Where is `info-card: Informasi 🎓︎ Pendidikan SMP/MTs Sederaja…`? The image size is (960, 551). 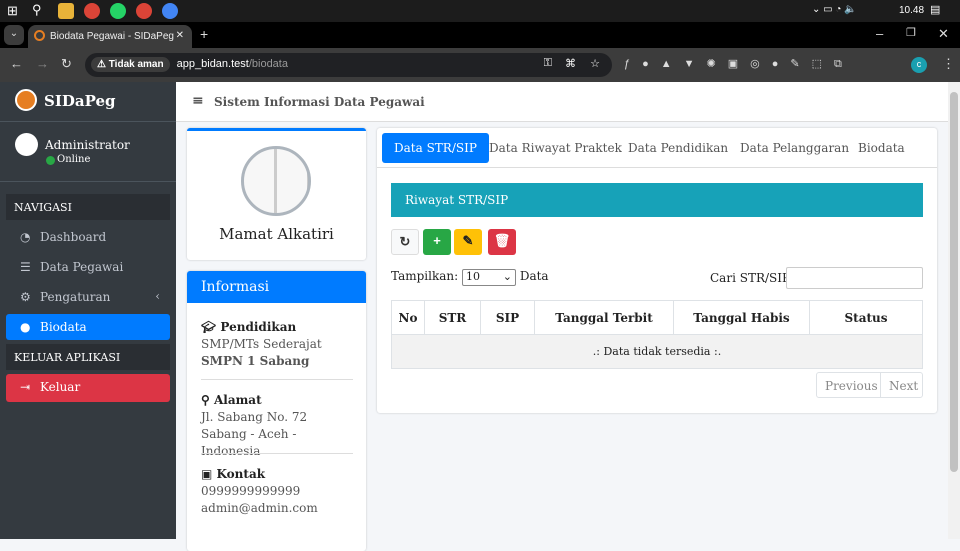 info-card: Informasi 🎓︎ Pendidikan SMP/MTs Sederaja… is located at coordinates (276, 411).